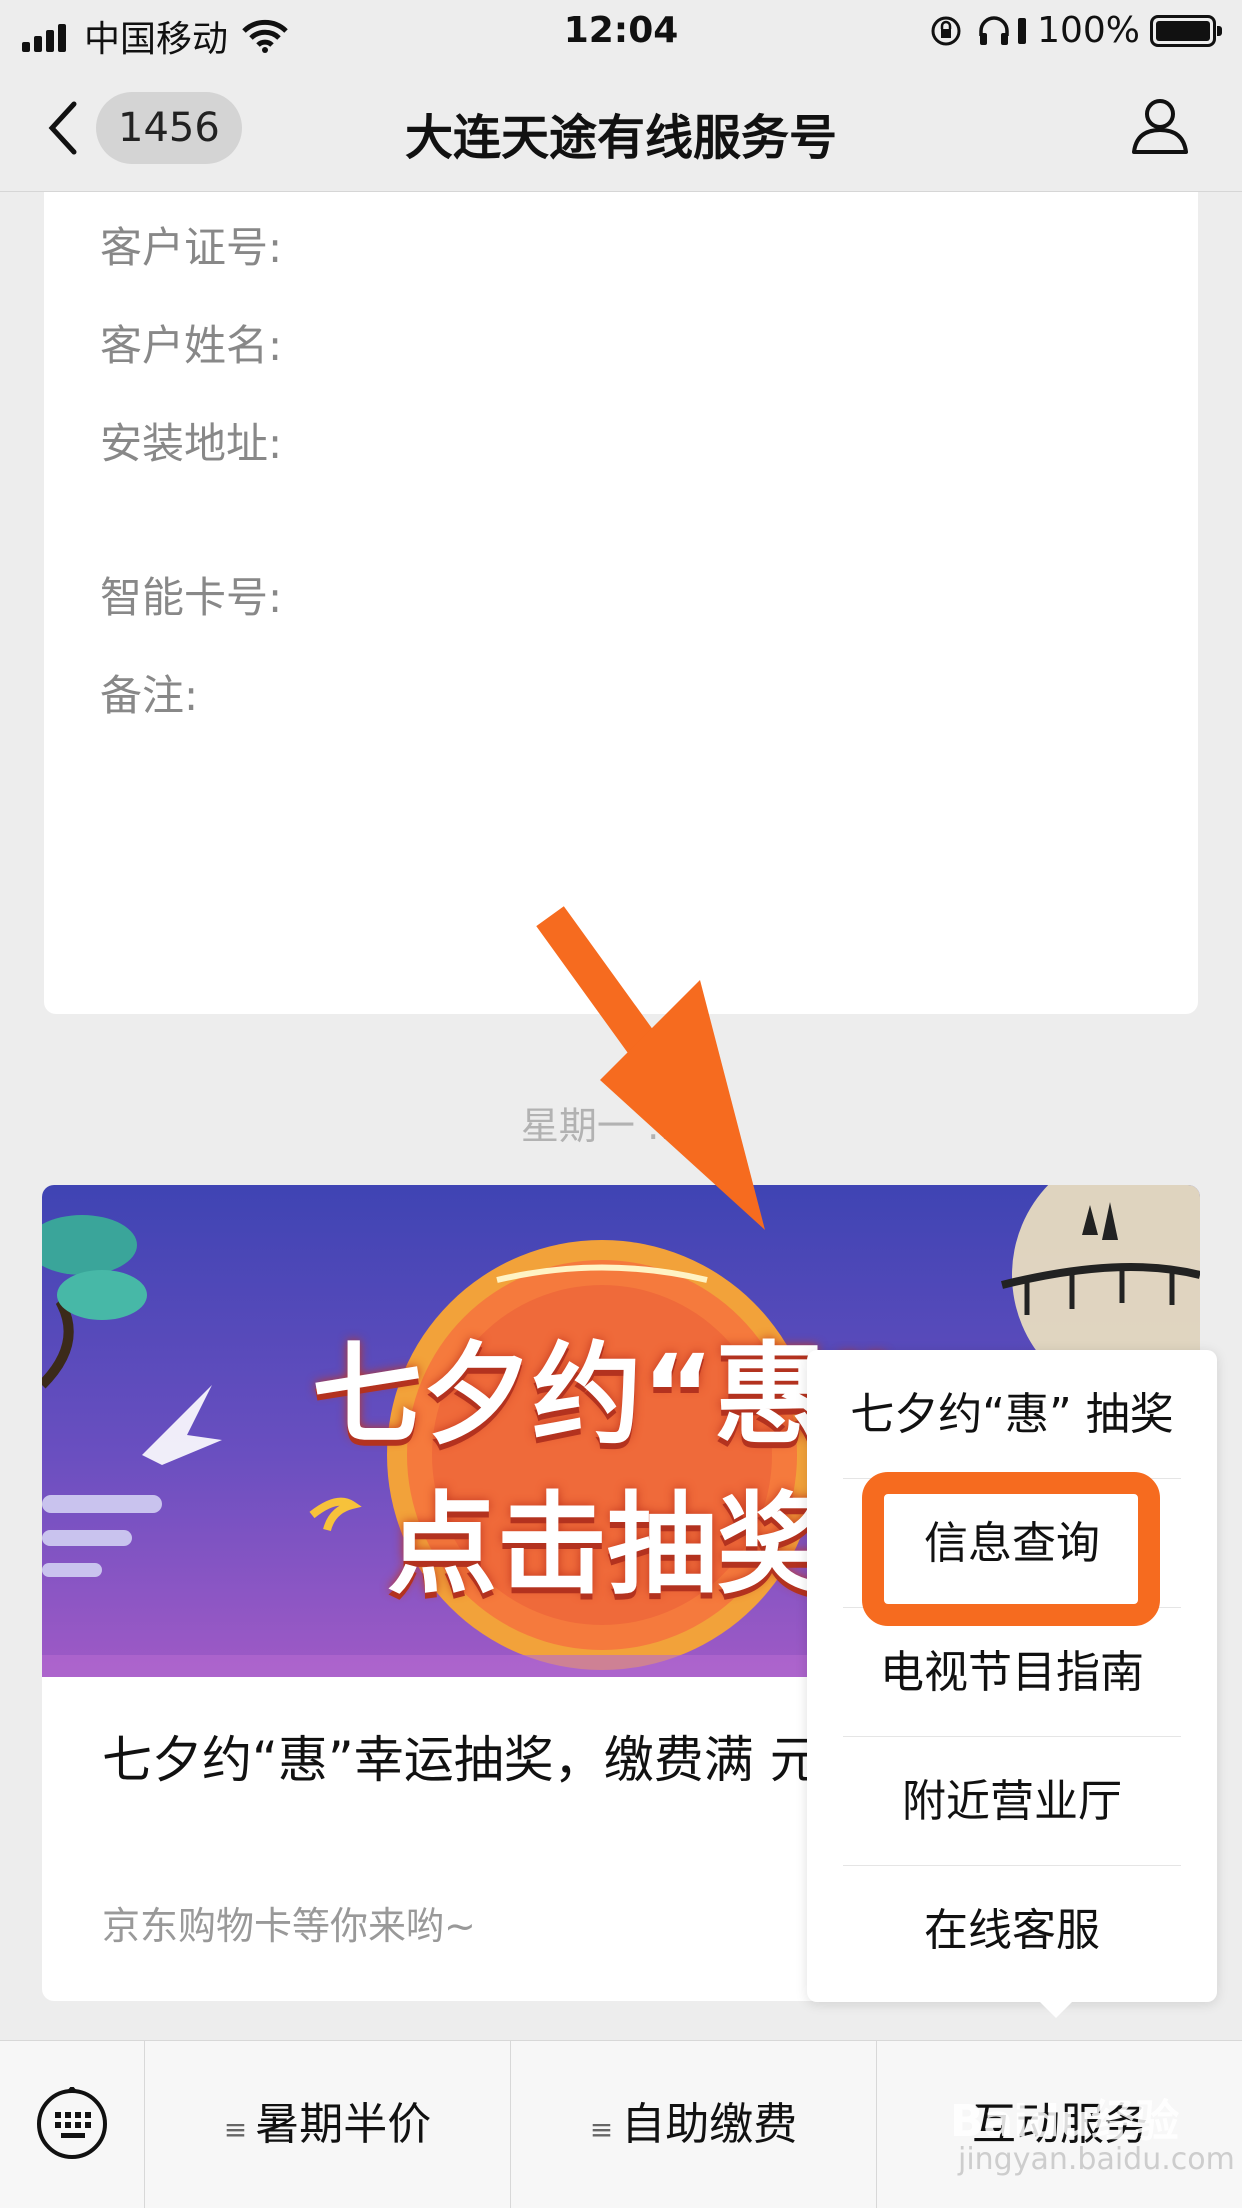 This screenshot has width=1242, height=2208. Describe the element at coordinates (191, 443) in the screenshot. I see `field-install-address: 安装地址:` at that location.